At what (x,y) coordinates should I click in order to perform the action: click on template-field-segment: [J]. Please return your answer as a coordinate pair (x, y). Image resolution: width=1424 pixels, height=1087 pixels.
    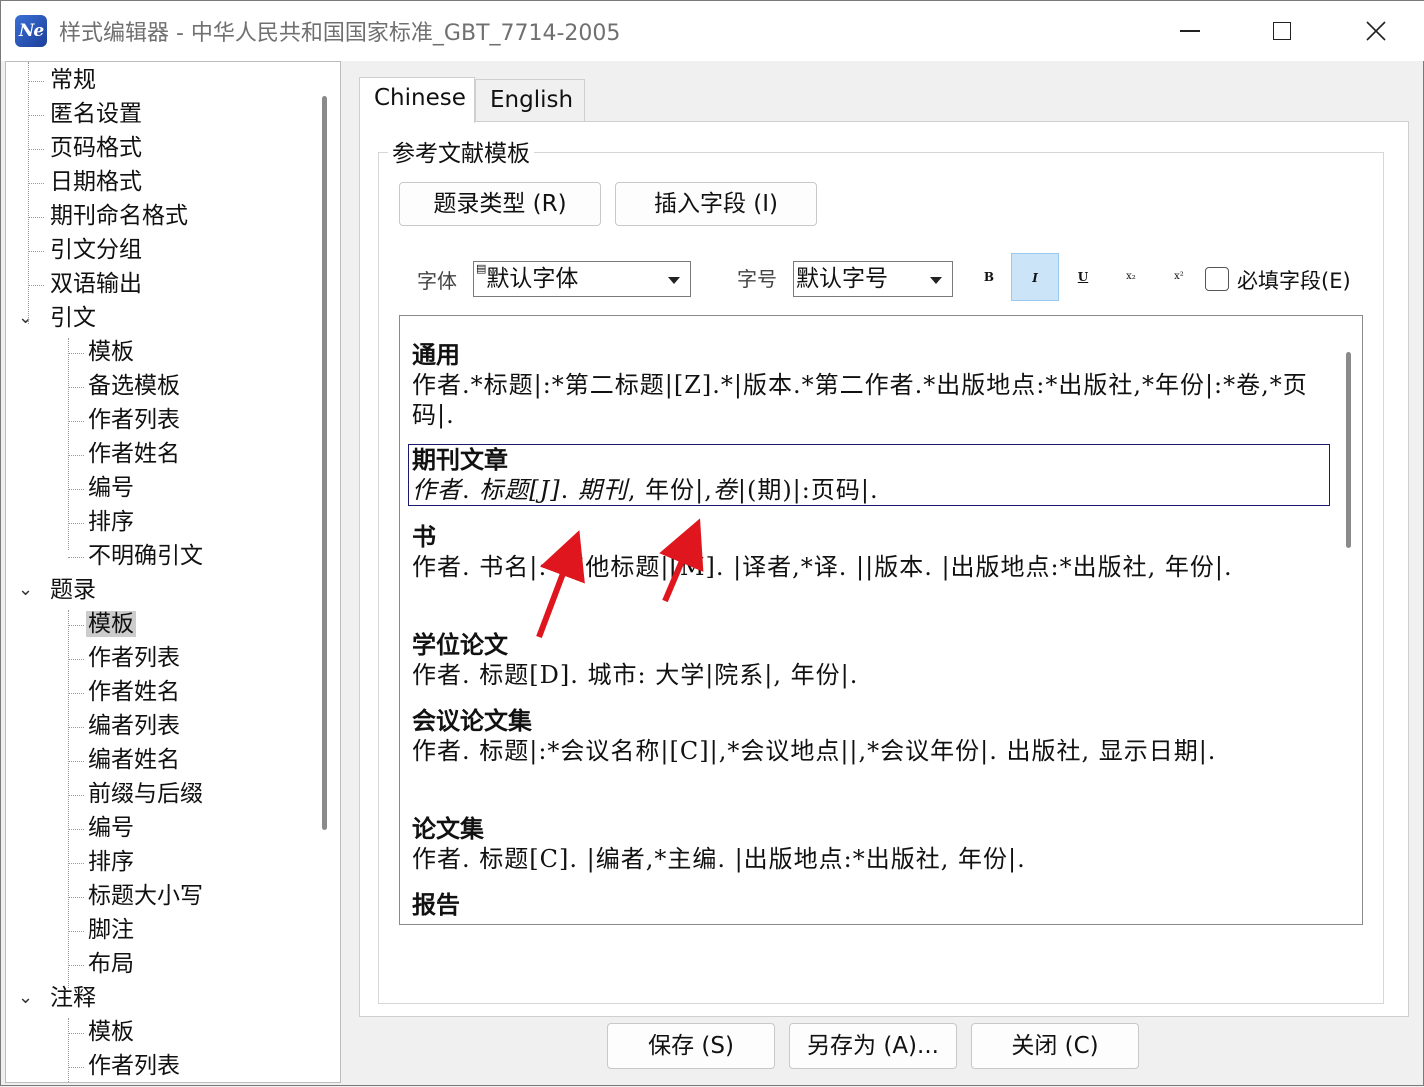
    Looking at the image, I should click on (545, 490).